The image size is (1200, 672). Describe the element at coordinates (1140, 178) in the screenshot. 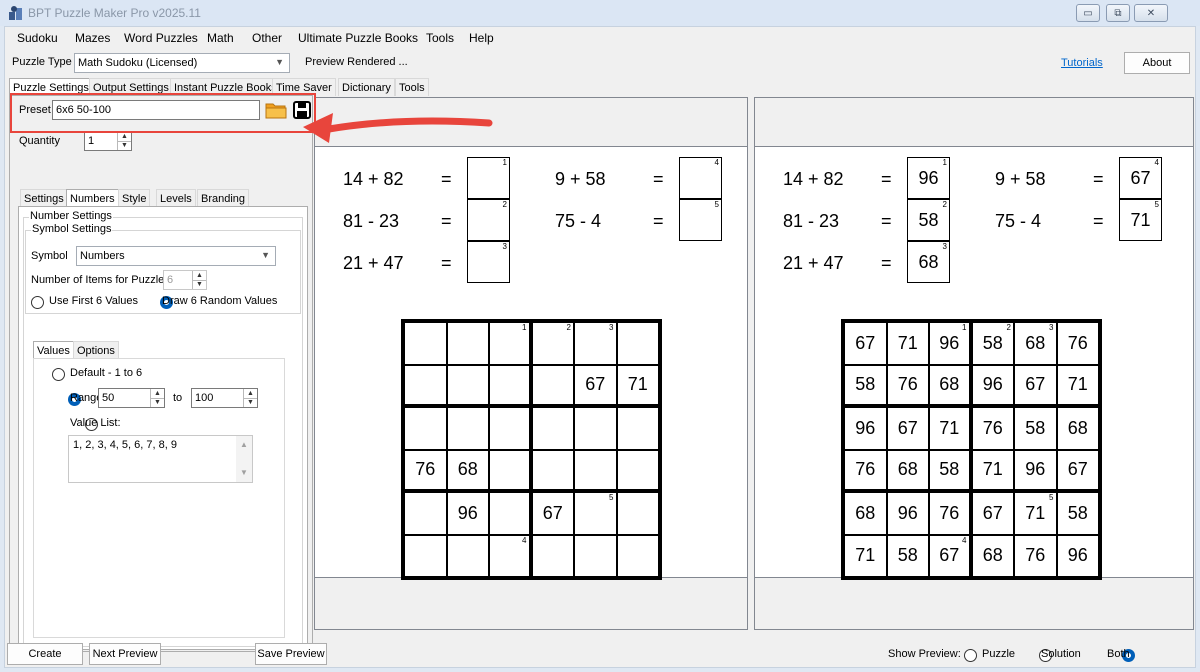

I see `solution_preview-answer-box: 67 4` at that location.